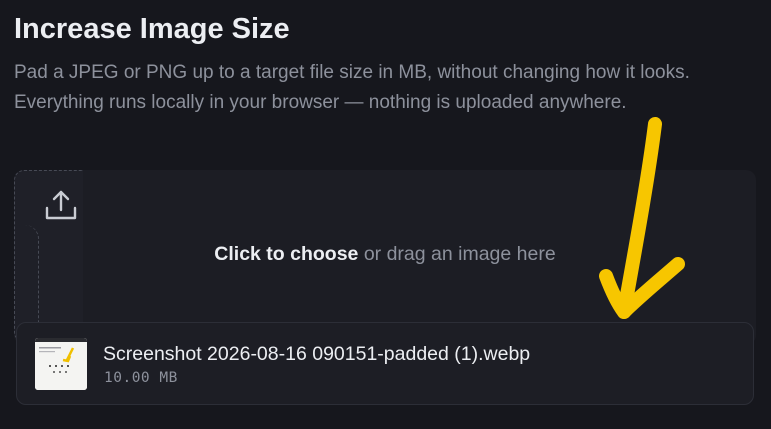 Image resolution: width=771 pixels, height=429 pixels. What do you see at coordinates (61, 205) in the screenshot?
I see `upload-icon` at bounding box center [61, 205].